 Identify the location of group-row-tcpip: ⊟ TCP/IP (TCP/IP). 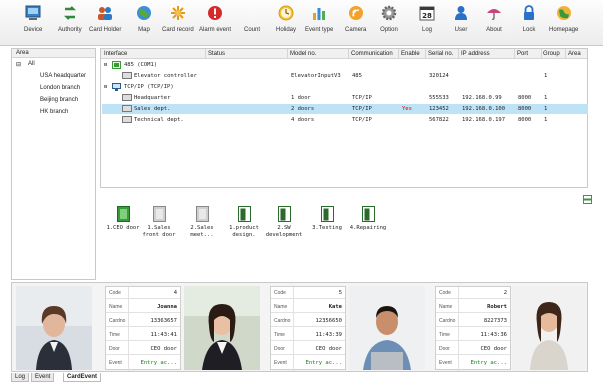
(345, 87).